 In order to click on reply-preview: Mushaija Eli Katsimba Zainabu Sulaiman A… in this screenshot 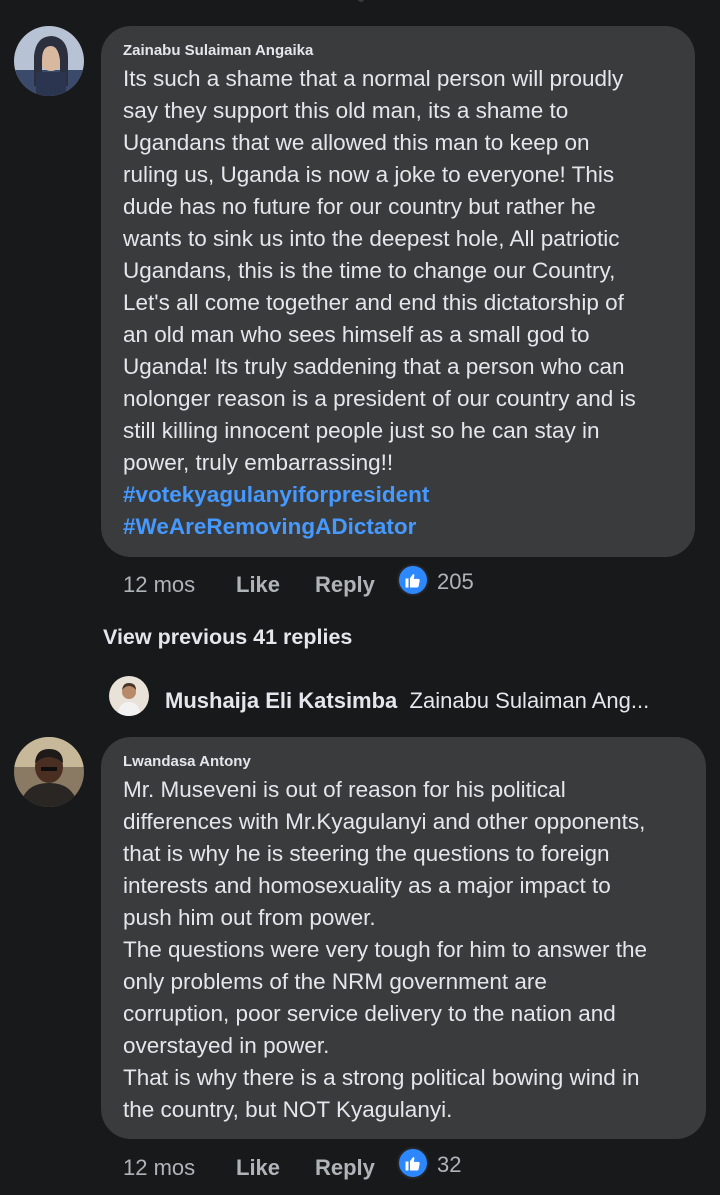, I will do `click(407, 701)`.